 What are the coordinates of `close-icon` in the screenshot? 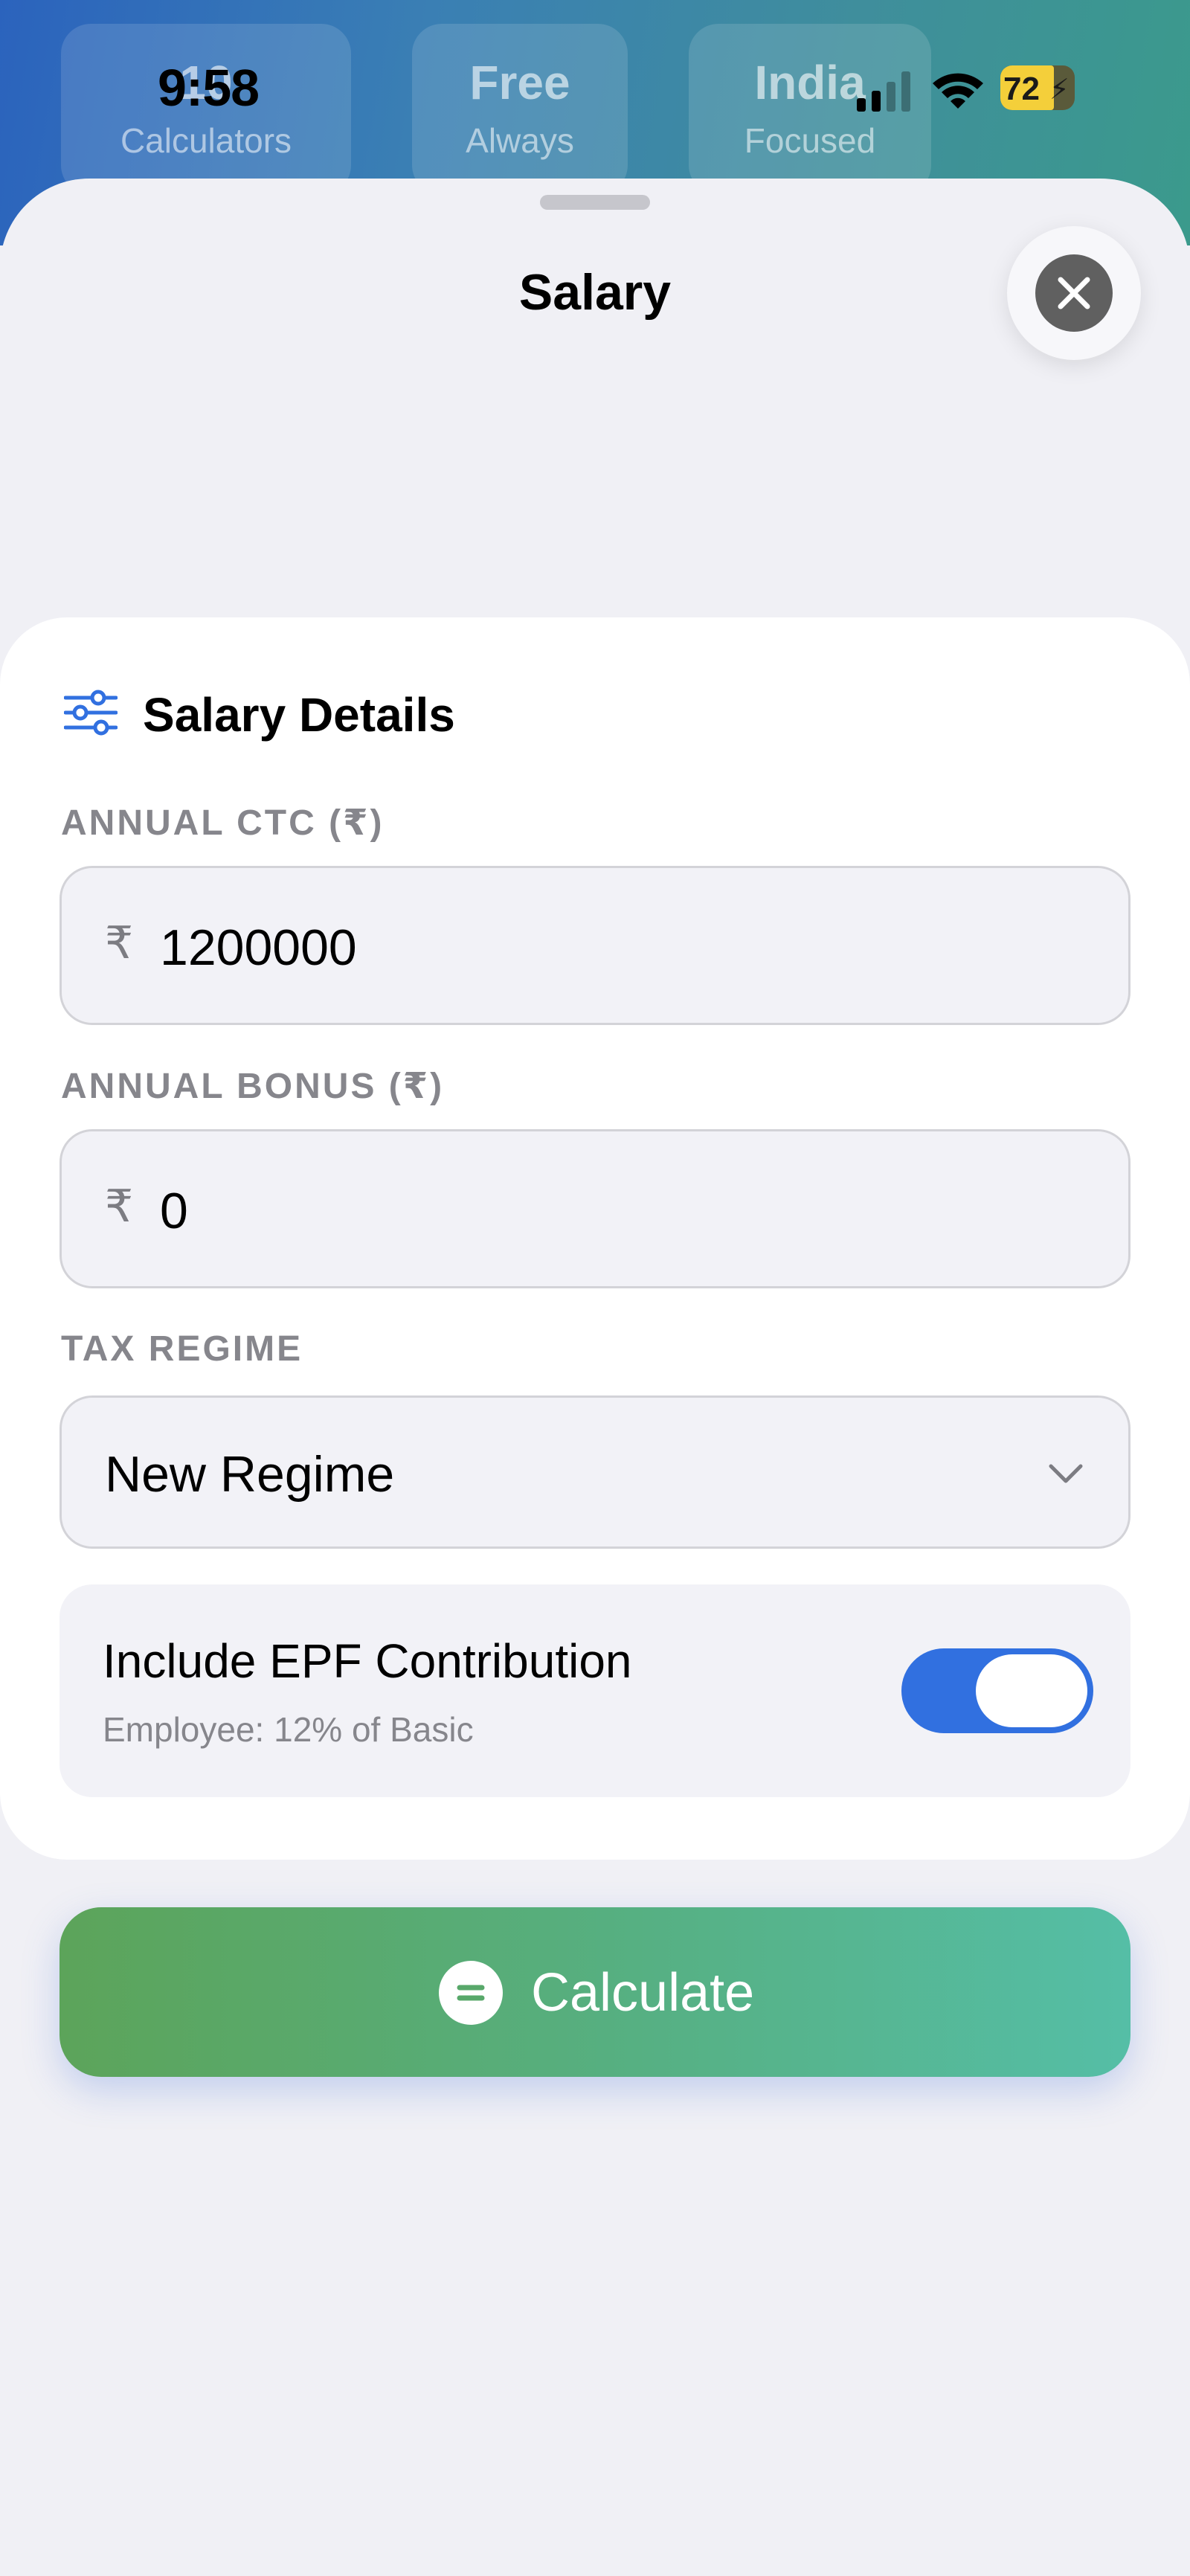 It's located at (1074, 293).